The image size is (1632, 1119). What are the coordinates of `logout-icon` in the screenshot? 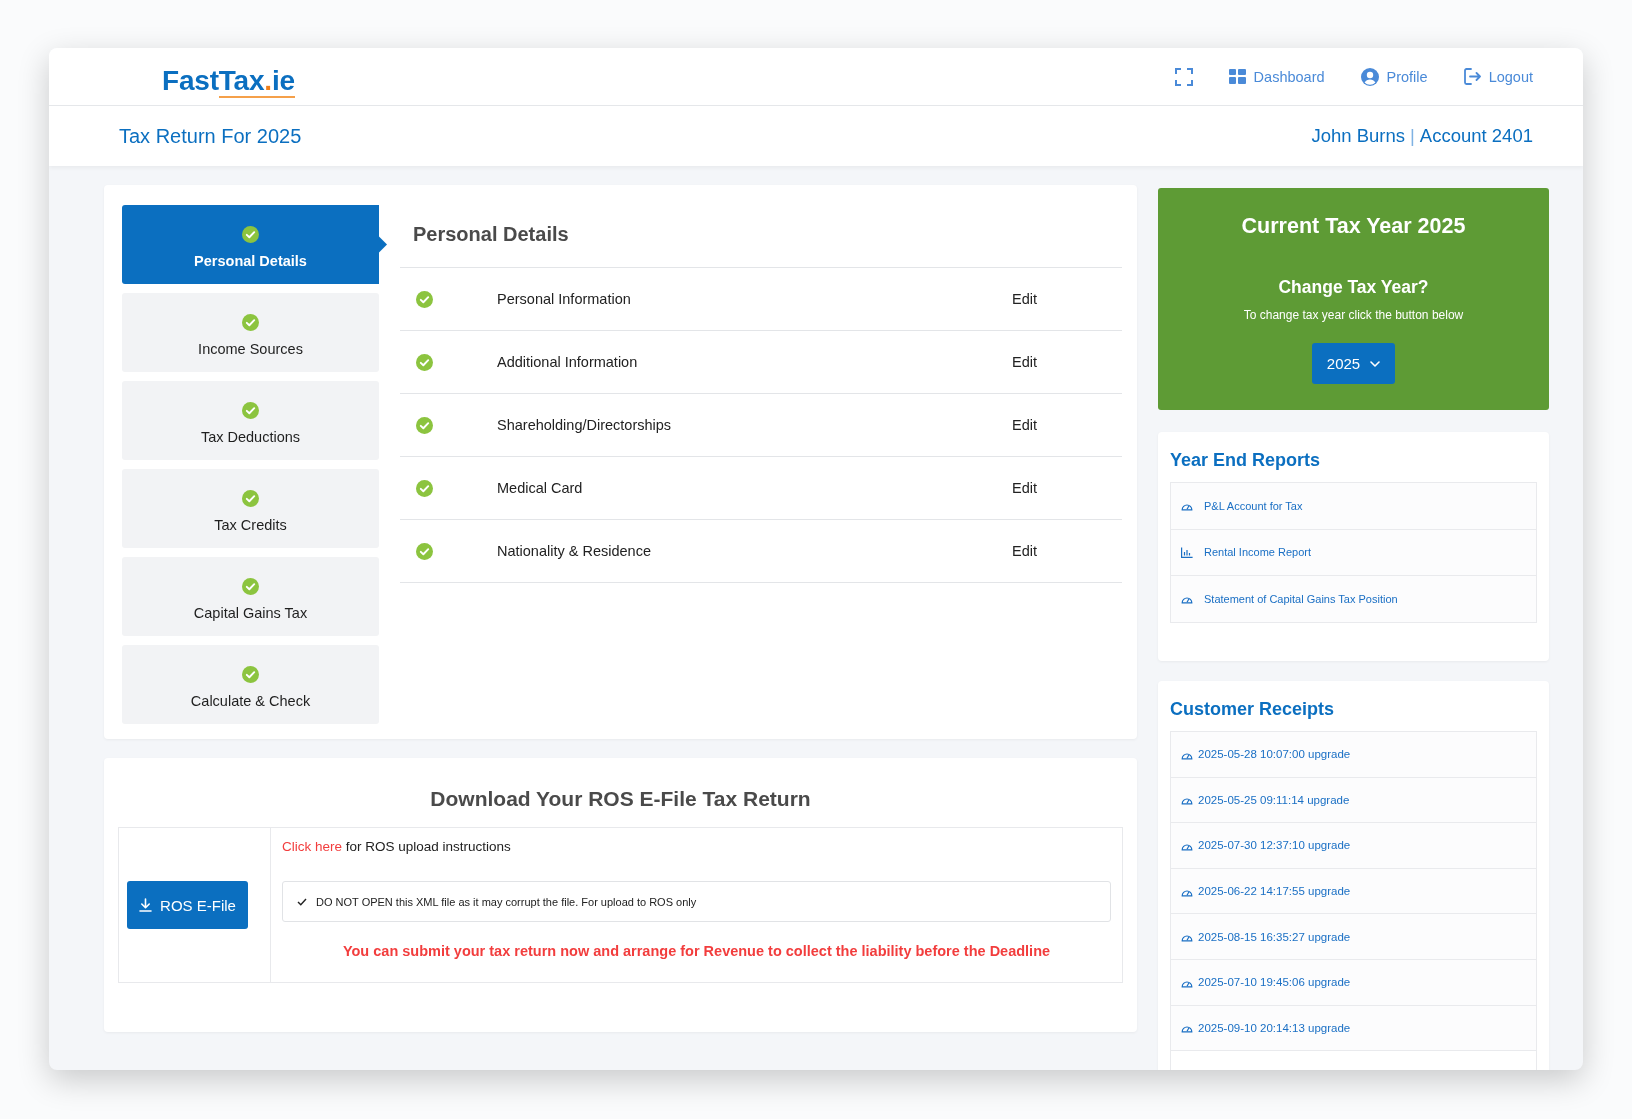 It's located at (1472, 76).